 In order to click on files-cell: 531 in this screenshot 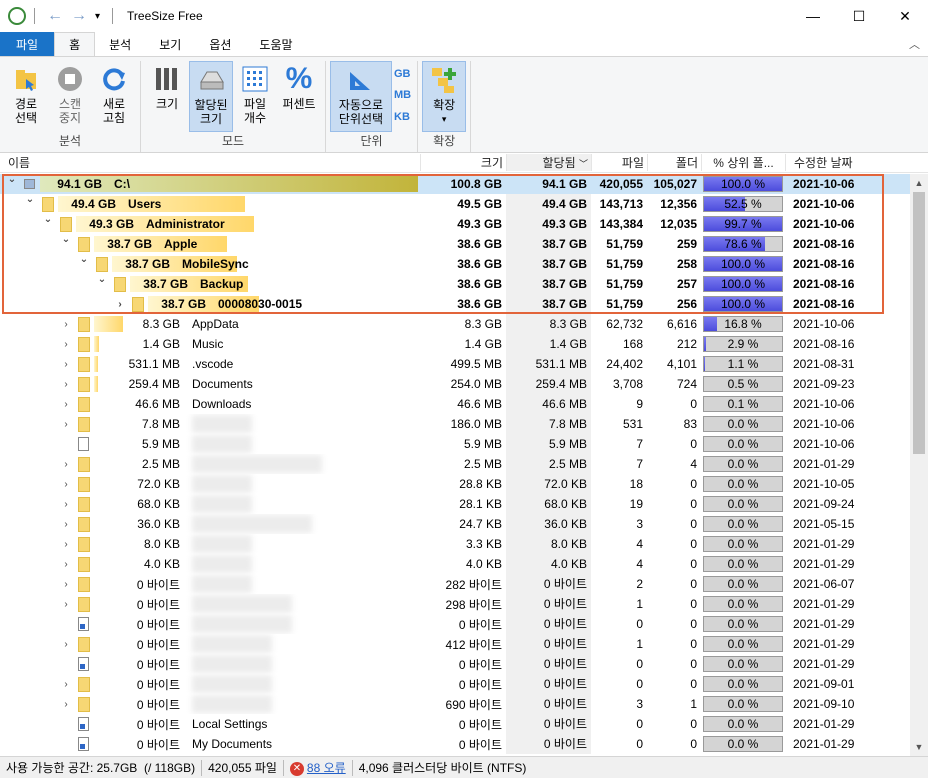, I will do `click(632, 424)`.